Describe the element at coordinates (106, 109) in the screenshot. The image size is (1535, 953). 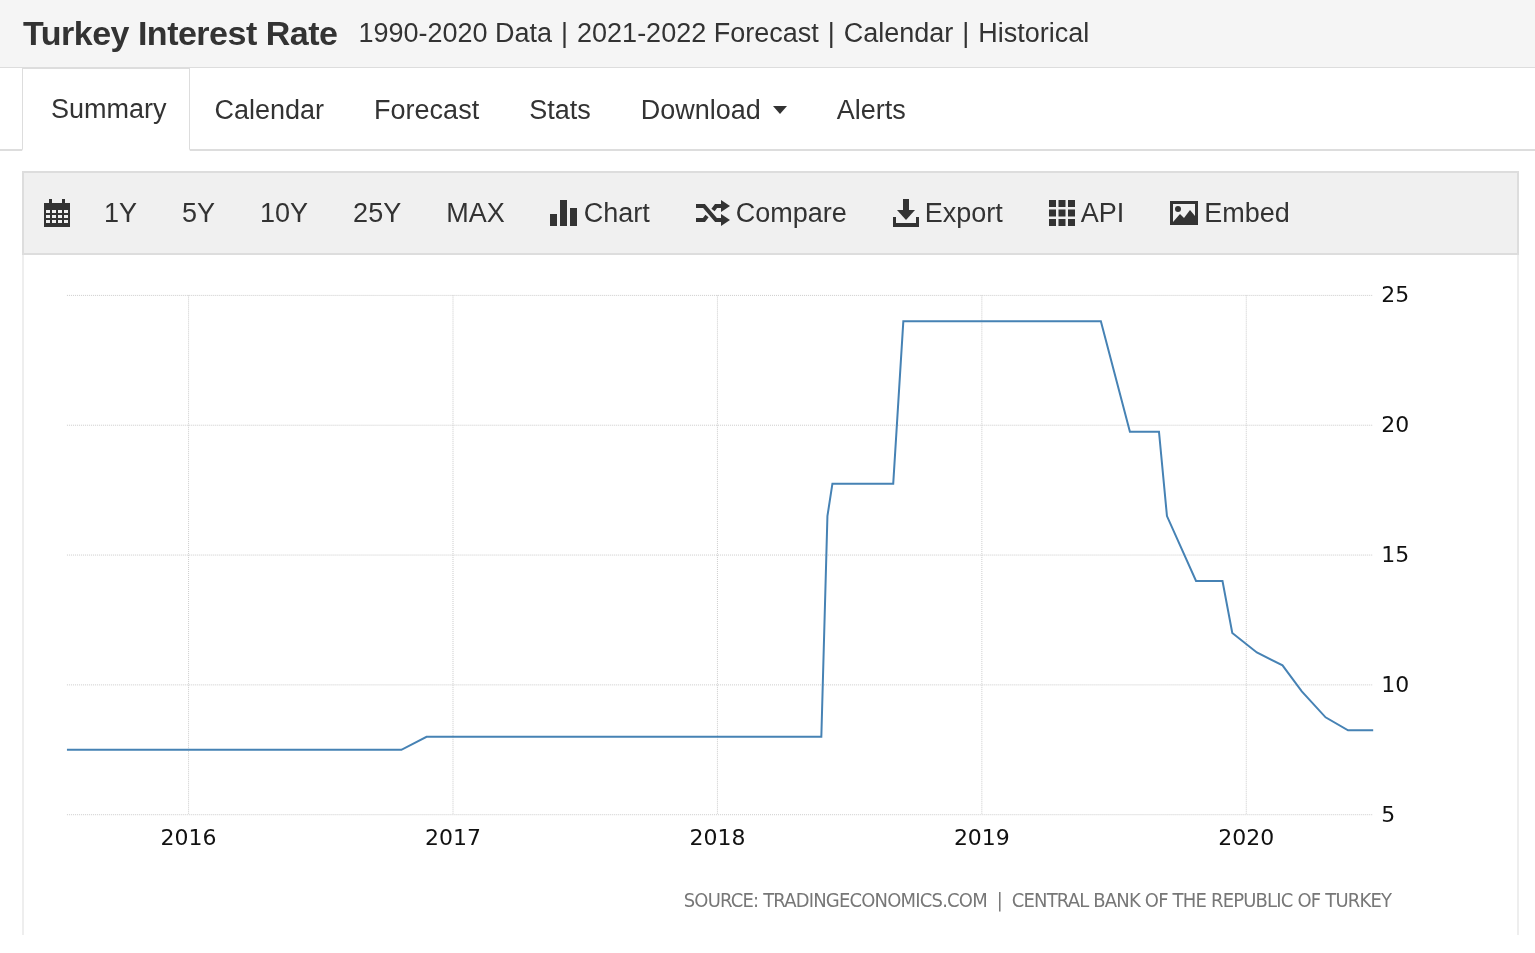
I see `tab: Summary` at that location.